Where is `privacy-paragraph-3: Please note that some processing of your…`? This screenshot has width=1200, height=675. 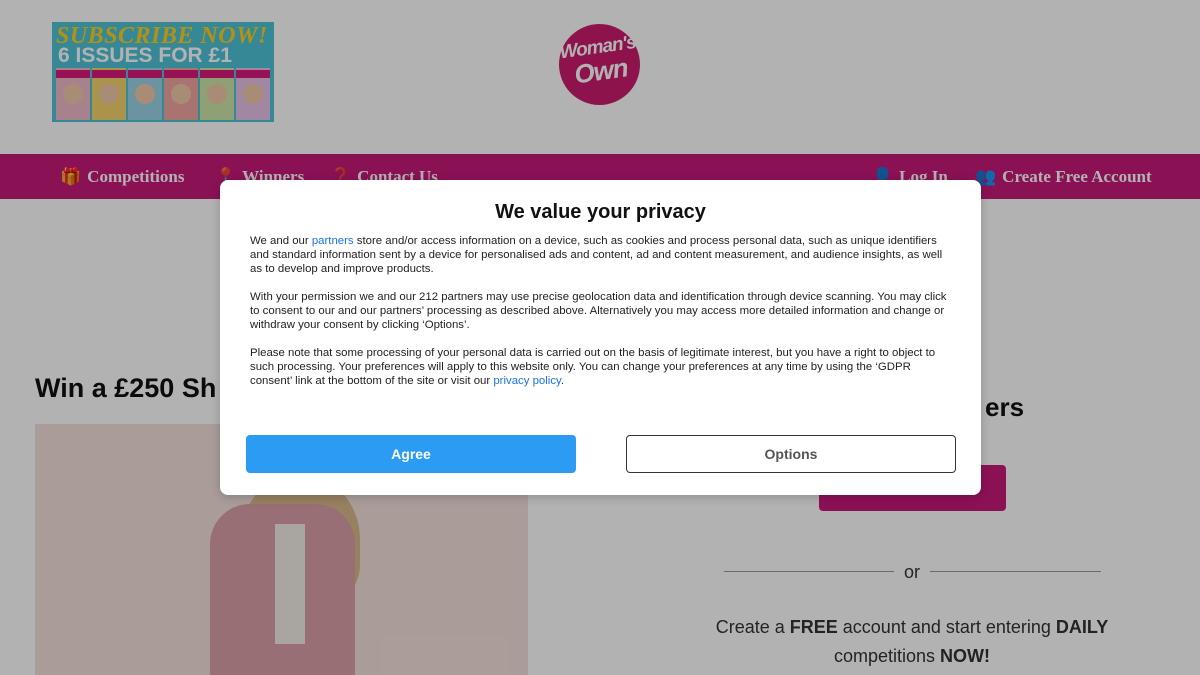 privacy-paragraph-3: Please note that some processing of your… is located at coordinates (593, 367).